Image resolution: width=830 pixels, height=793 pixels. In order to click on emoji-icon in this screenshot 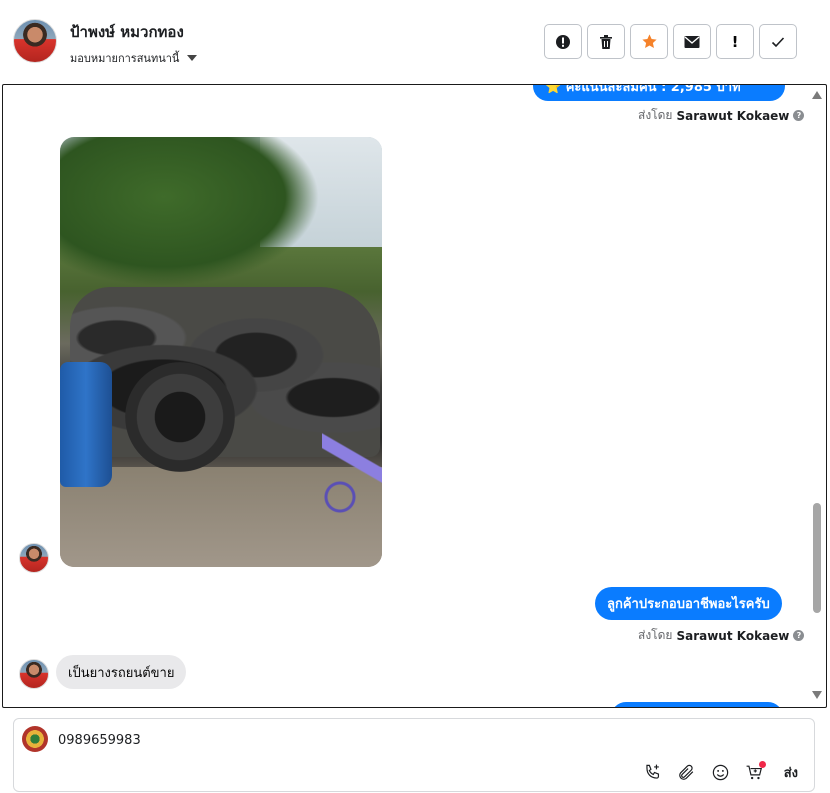, I will do `click(720, 772)`.